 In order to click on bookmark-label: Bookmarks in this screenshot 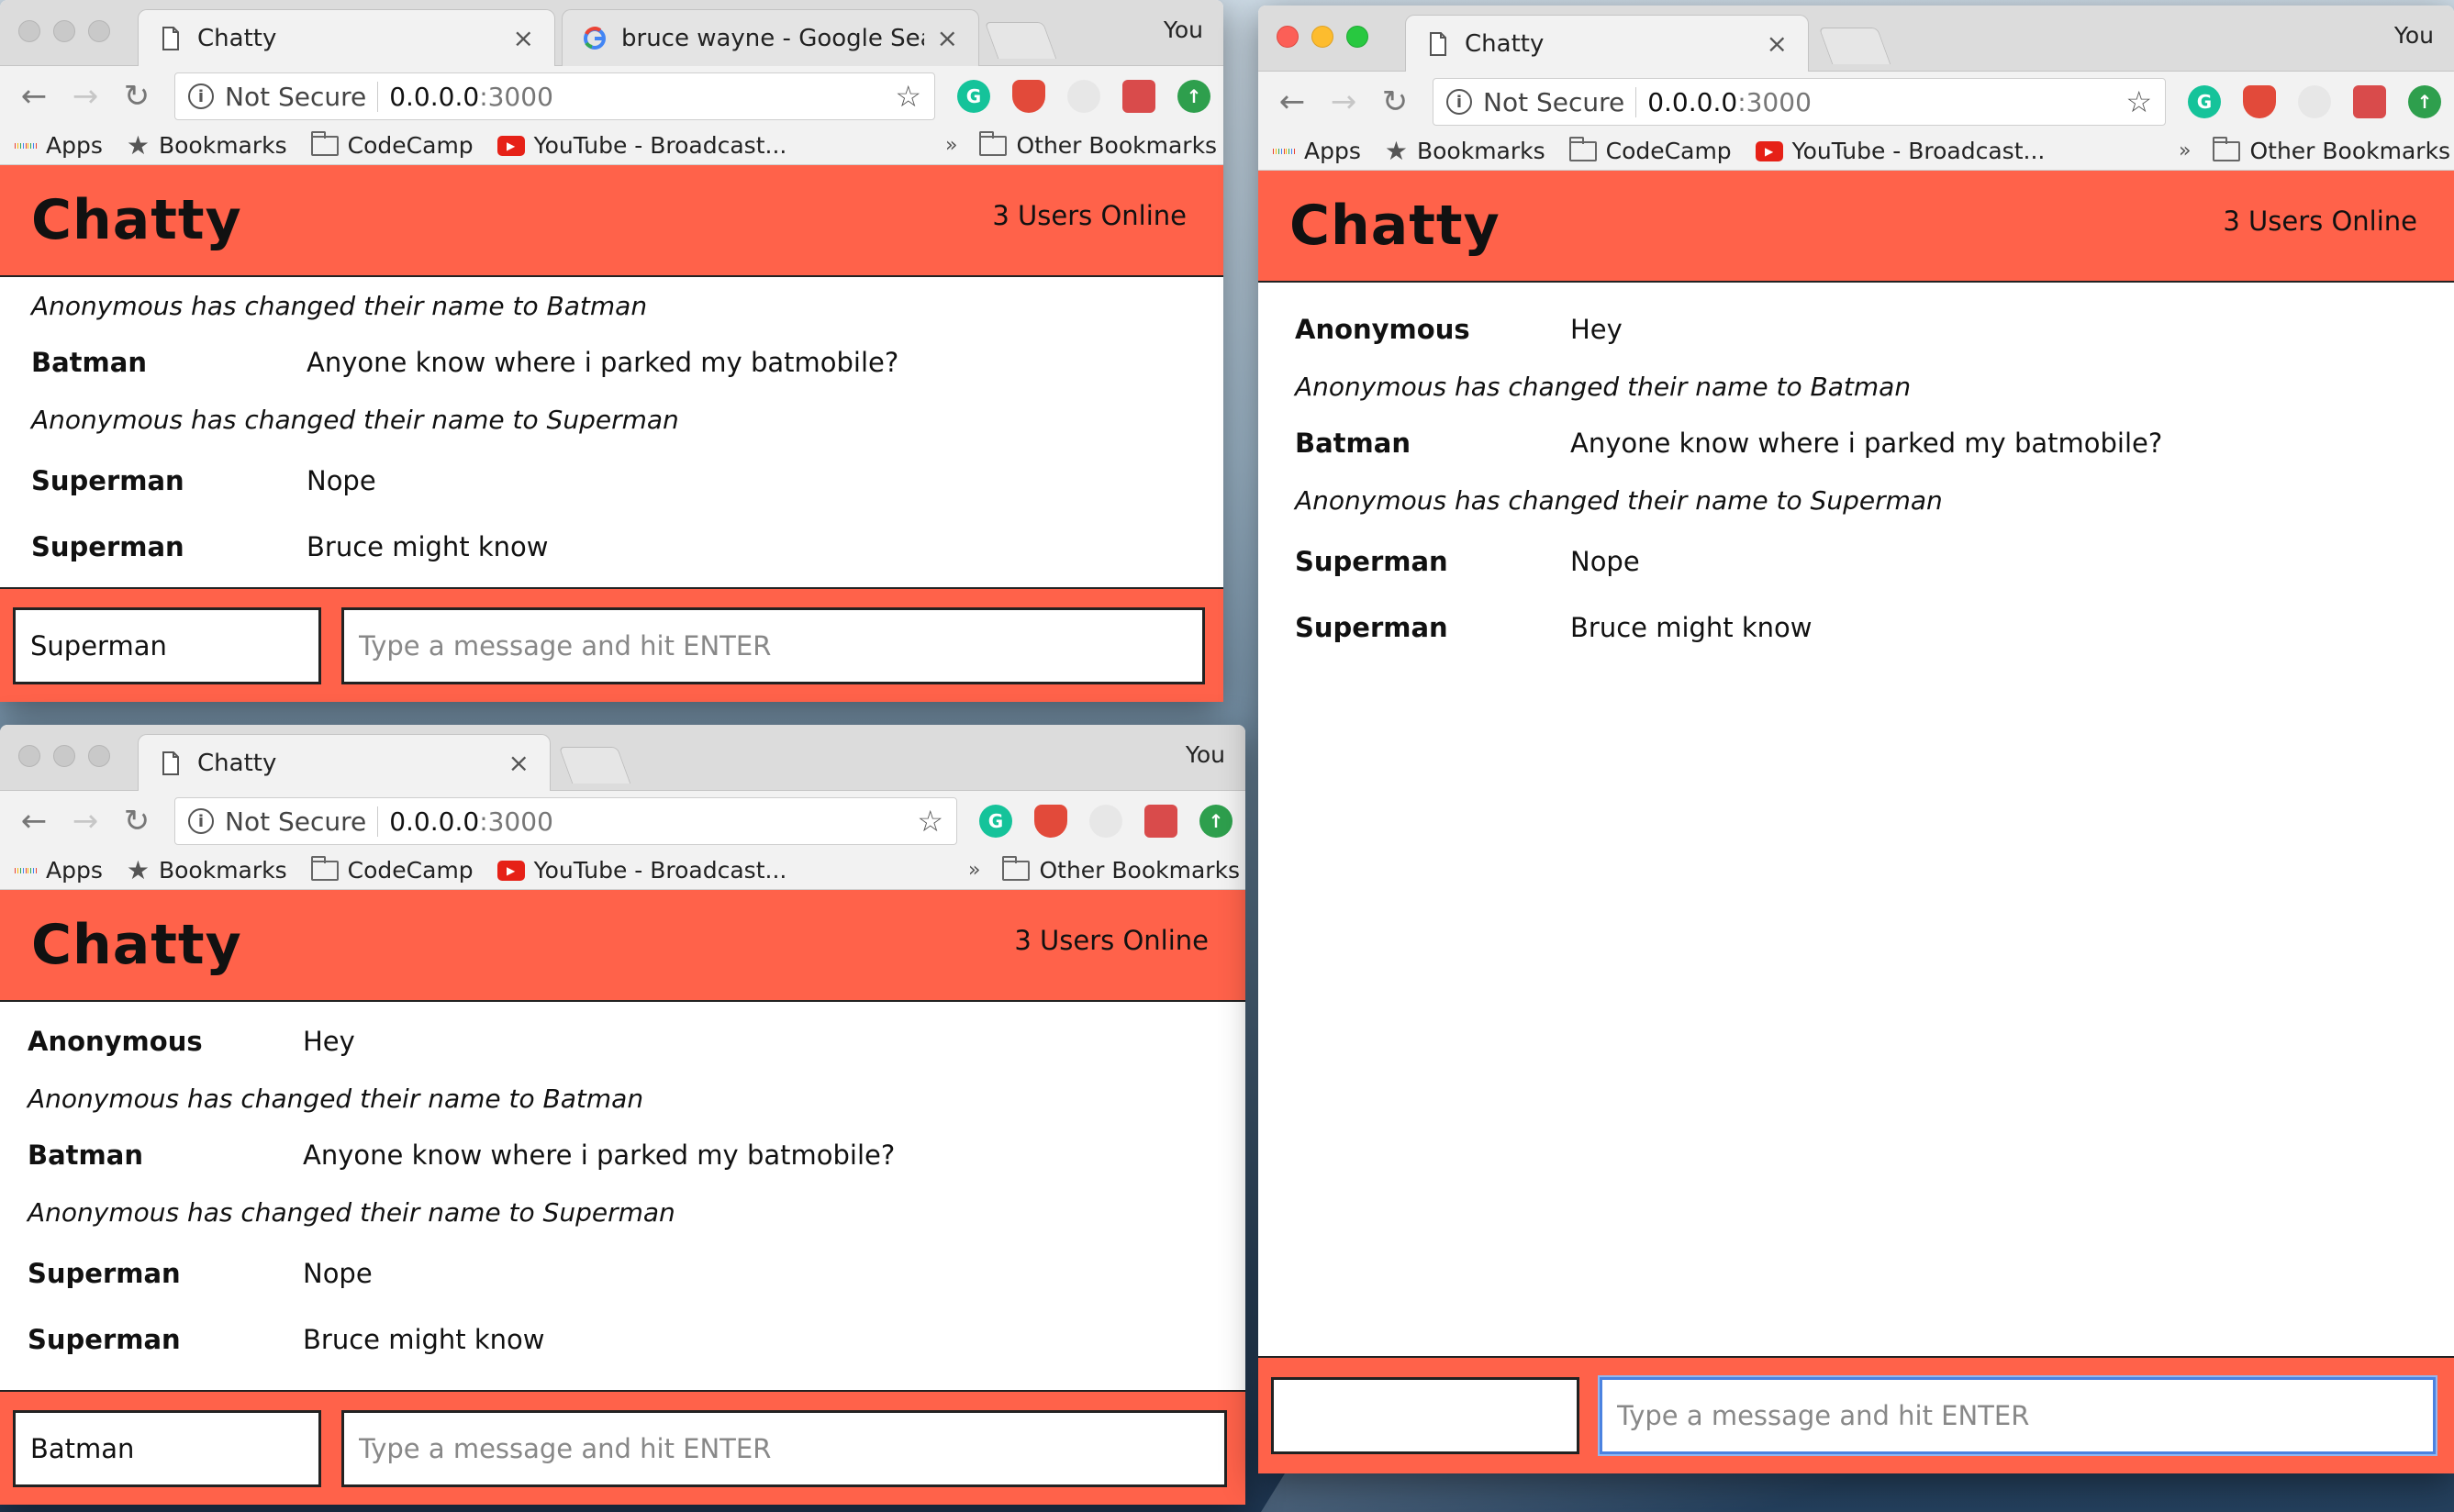, I will do `click(223, 871)`.